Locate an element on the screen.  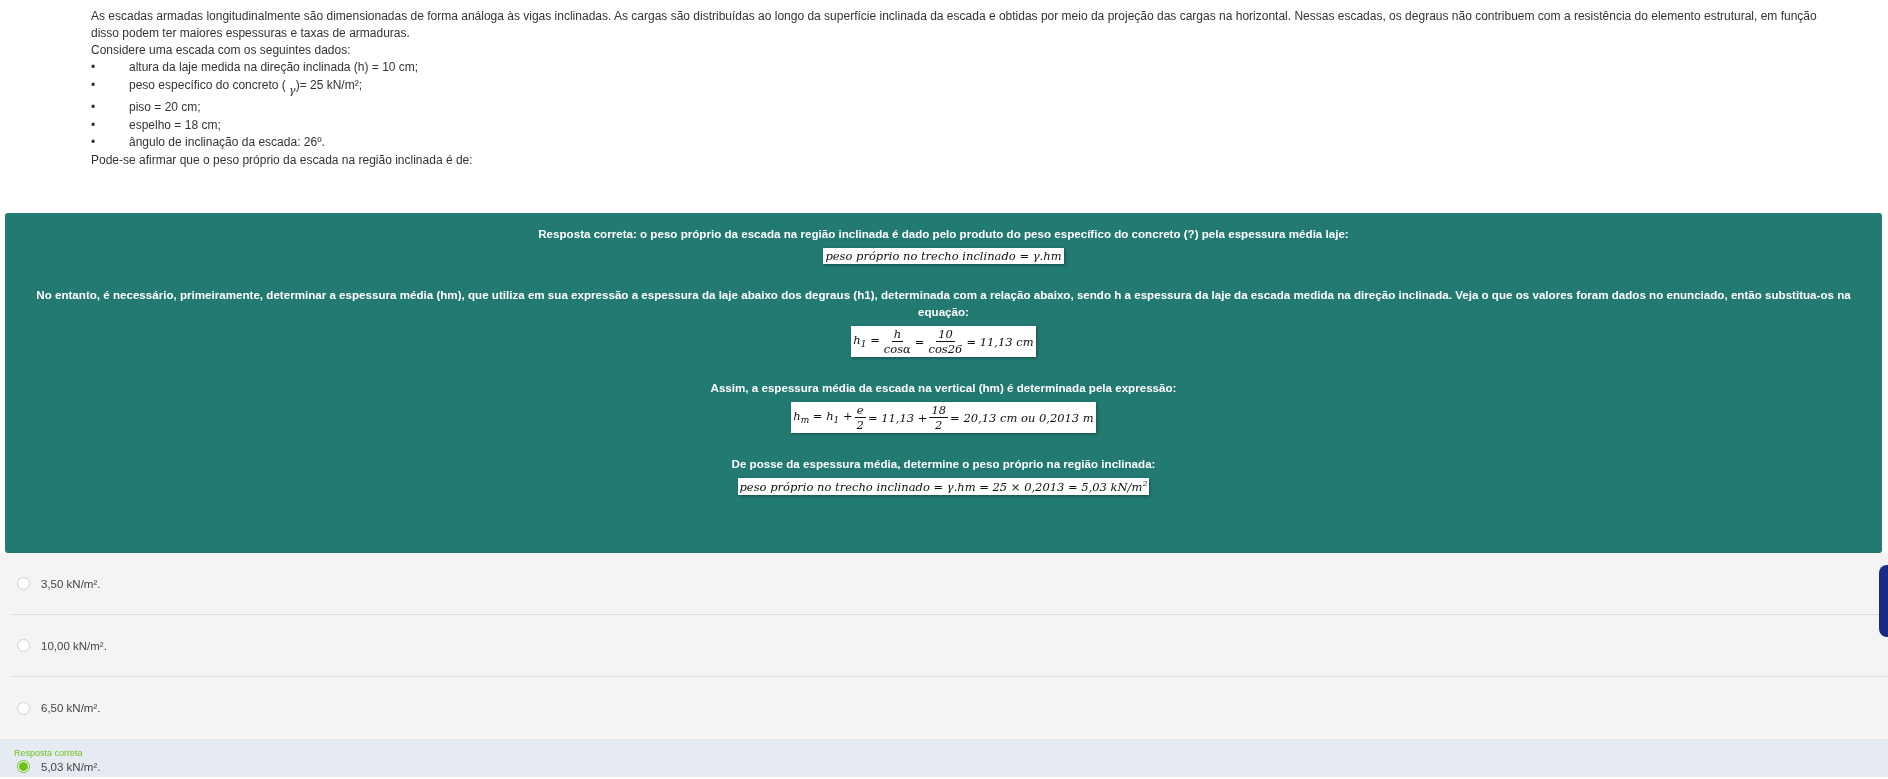
question-text: As escadas armadas longitudinalmente são dimensionadas de forma análoga às vigas inclinadas. As cargas são distribuídas ao longo da superfície inclinada da escada e obtidas por meio da projeção das cargas na horizontal. Nessas escadas, os degraus não contribuem com a resistência do elemento estrutural, em função disso podem ter maiores espessuras e taxas de armaduras. is located at coordinates (954, 25).